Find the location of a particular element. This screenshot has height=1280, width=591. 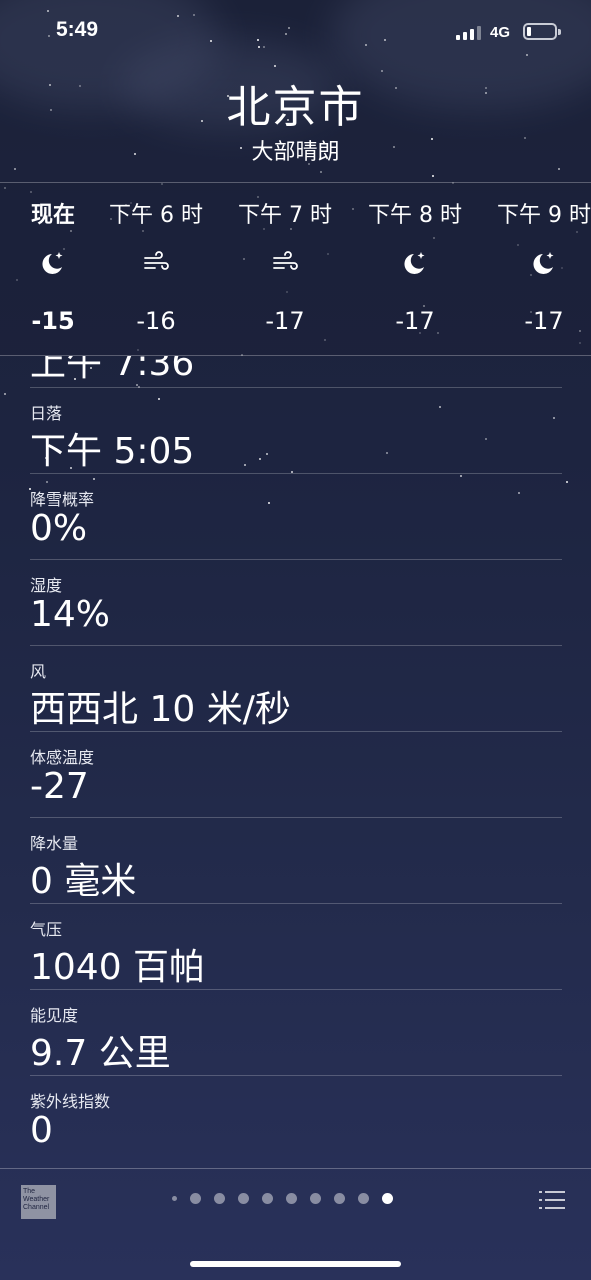

detail-label: 降水量 is located at coordinates (54, 843).